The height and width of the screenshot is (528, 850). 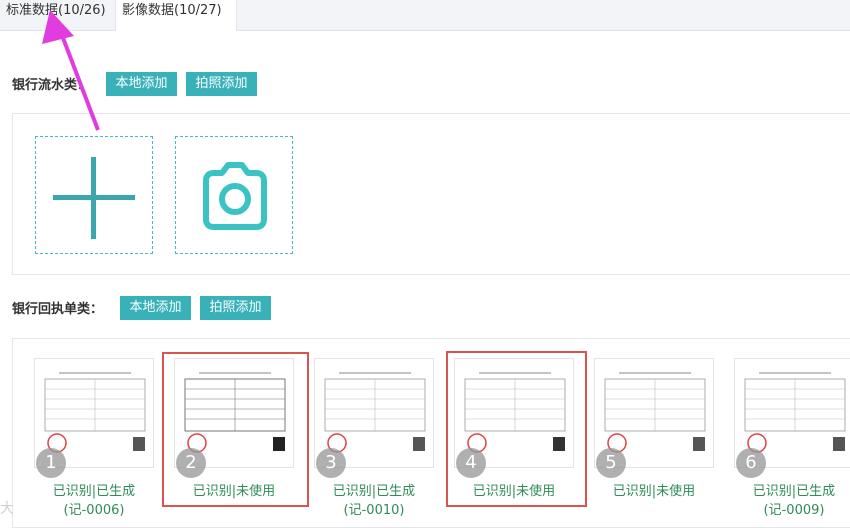 What do you see at coordinates (221, 84) in the screenshot?
I see `bank-statement-photo-add-button: 拍照添加` at bounding box center [221, 84].